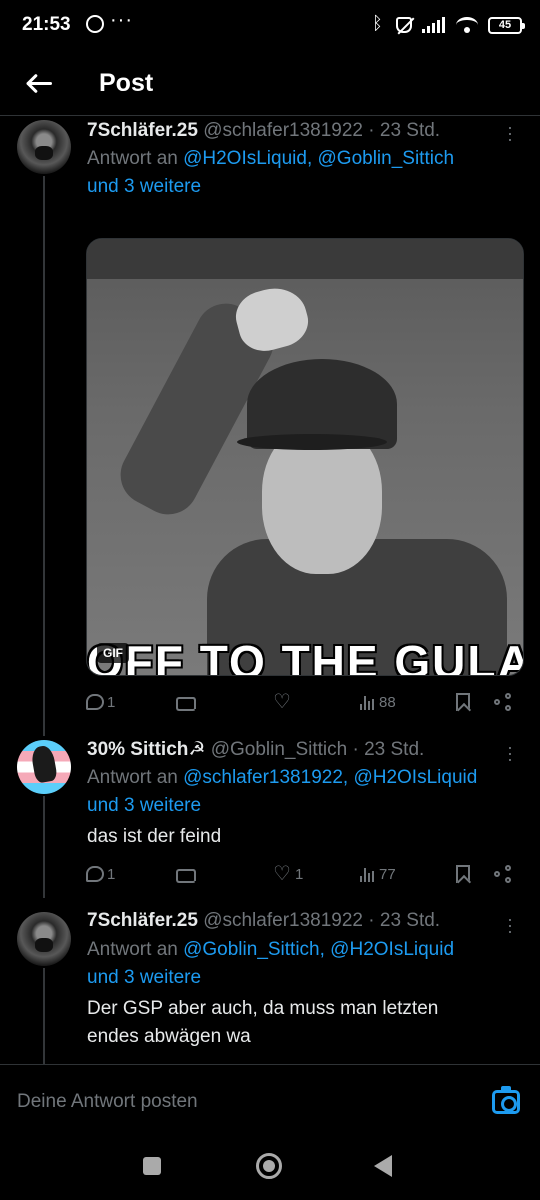  Describe the element at coordinates (318, 158) in the screenshot. I see `reply-mentions: @H2OIsLiquid, @Goblin_Sittich` at that location.